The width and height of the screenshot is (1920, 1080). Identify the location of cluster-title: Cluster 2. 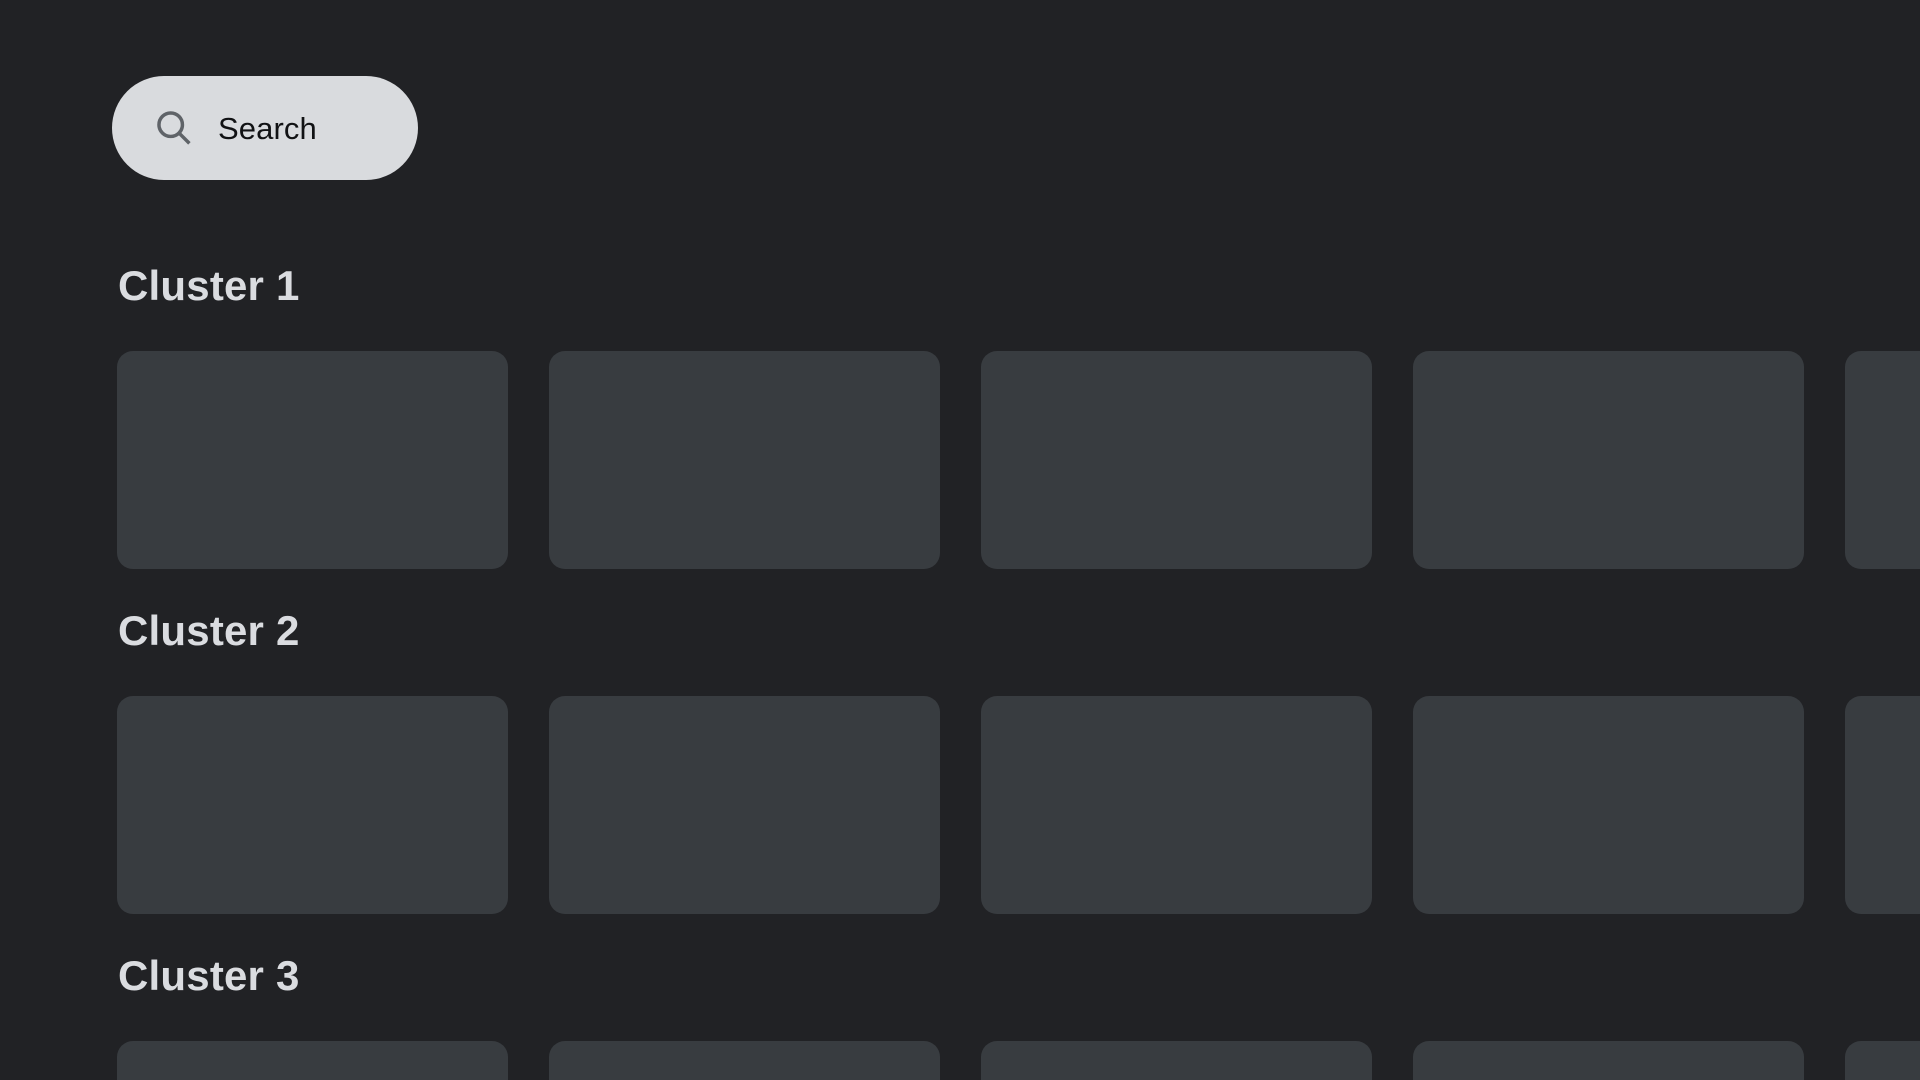
(209, 630).